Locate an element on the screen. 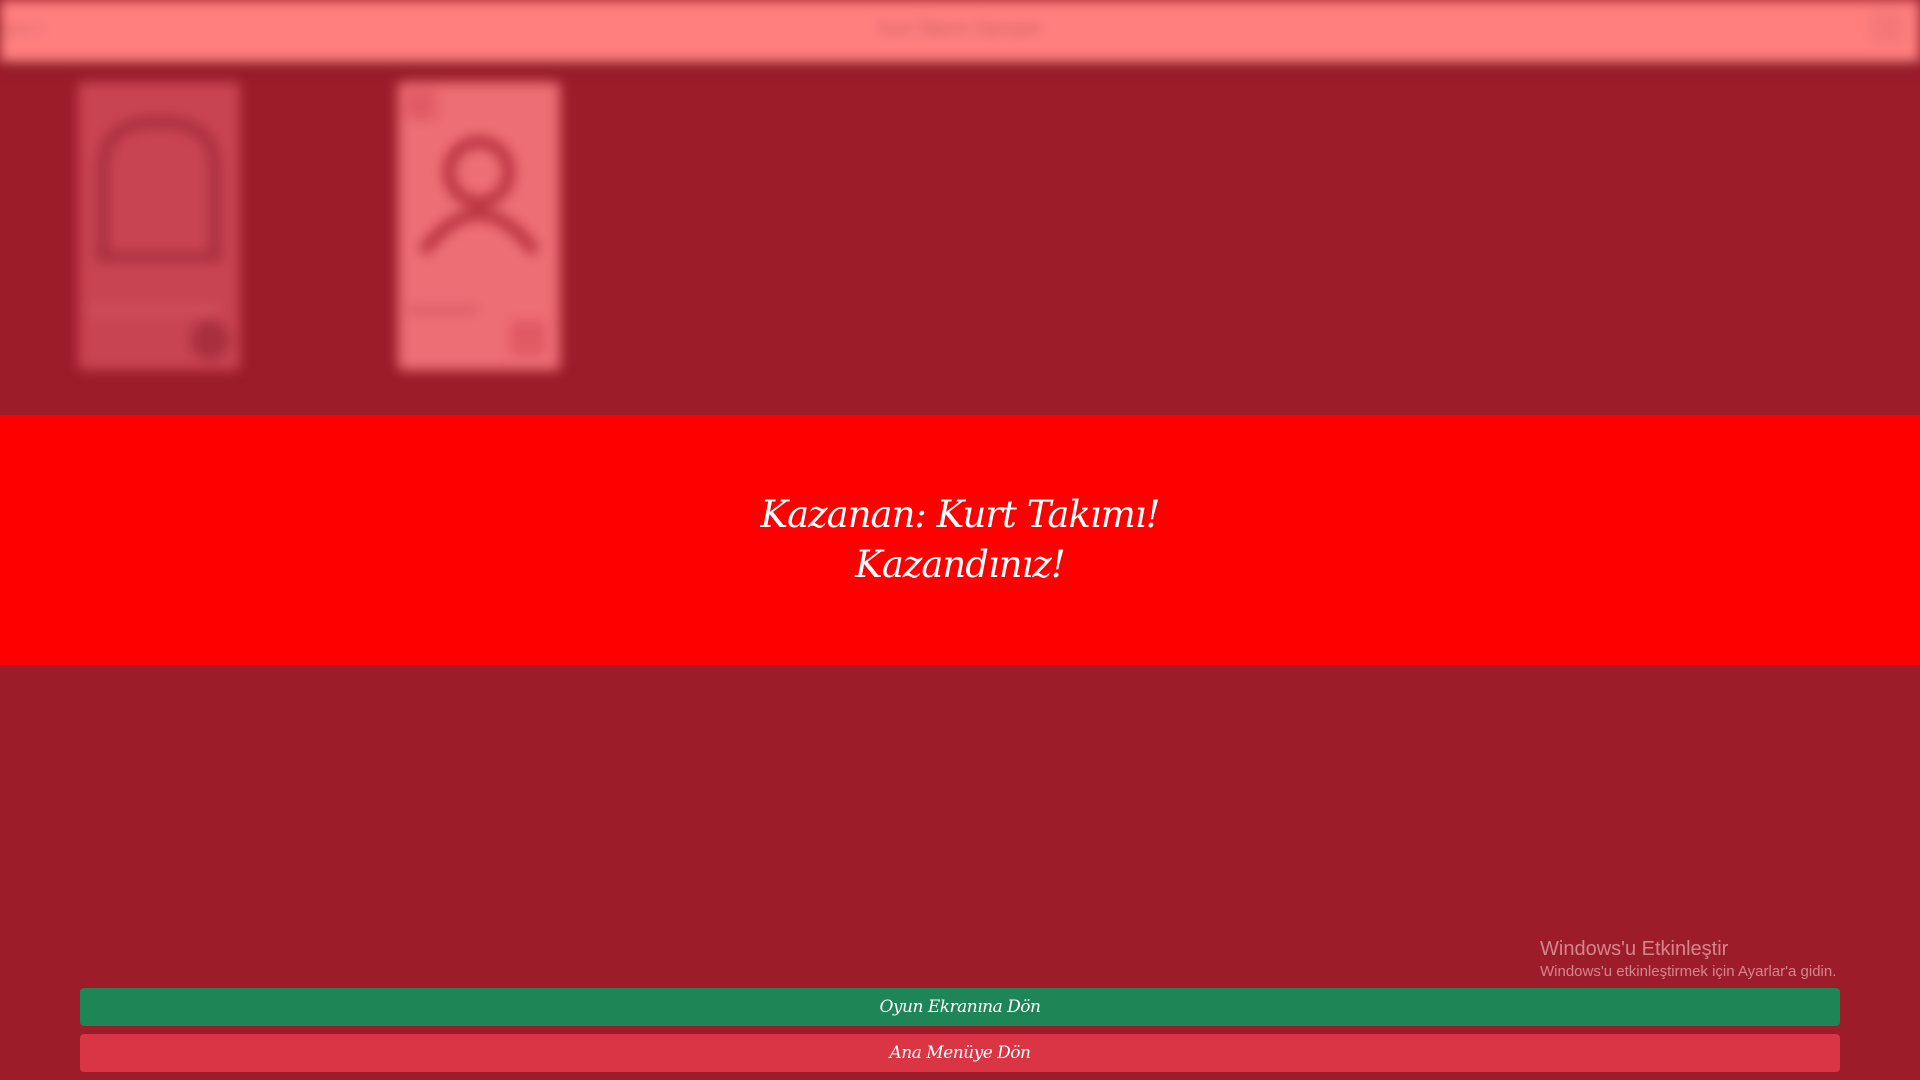 The height and width of the screenshot is (1080, 1920). top-bar-title: Kurt Takımı Oynuyor is located at coordinates (960, 28).